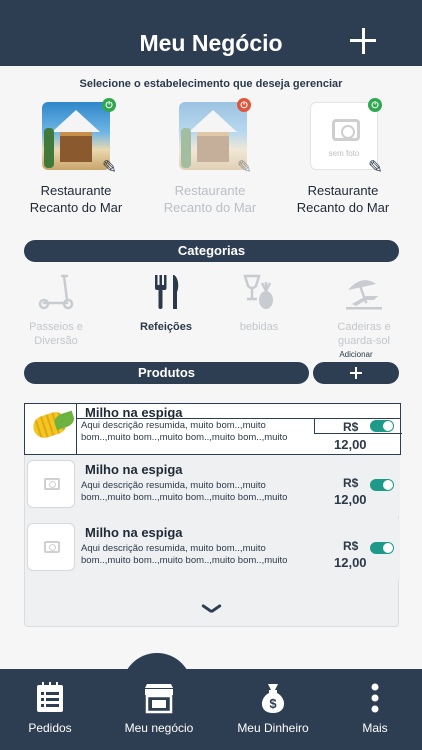  Describe the element at coordinates (211, 251) in the screenshot. I see `categories-header: Categorias` at that location.